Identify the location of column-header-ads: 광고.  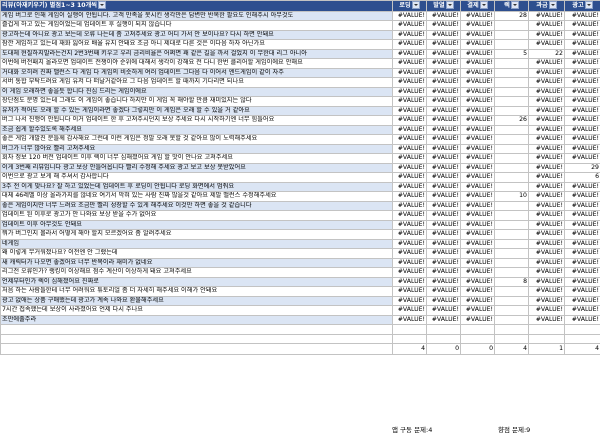
(582, 6).